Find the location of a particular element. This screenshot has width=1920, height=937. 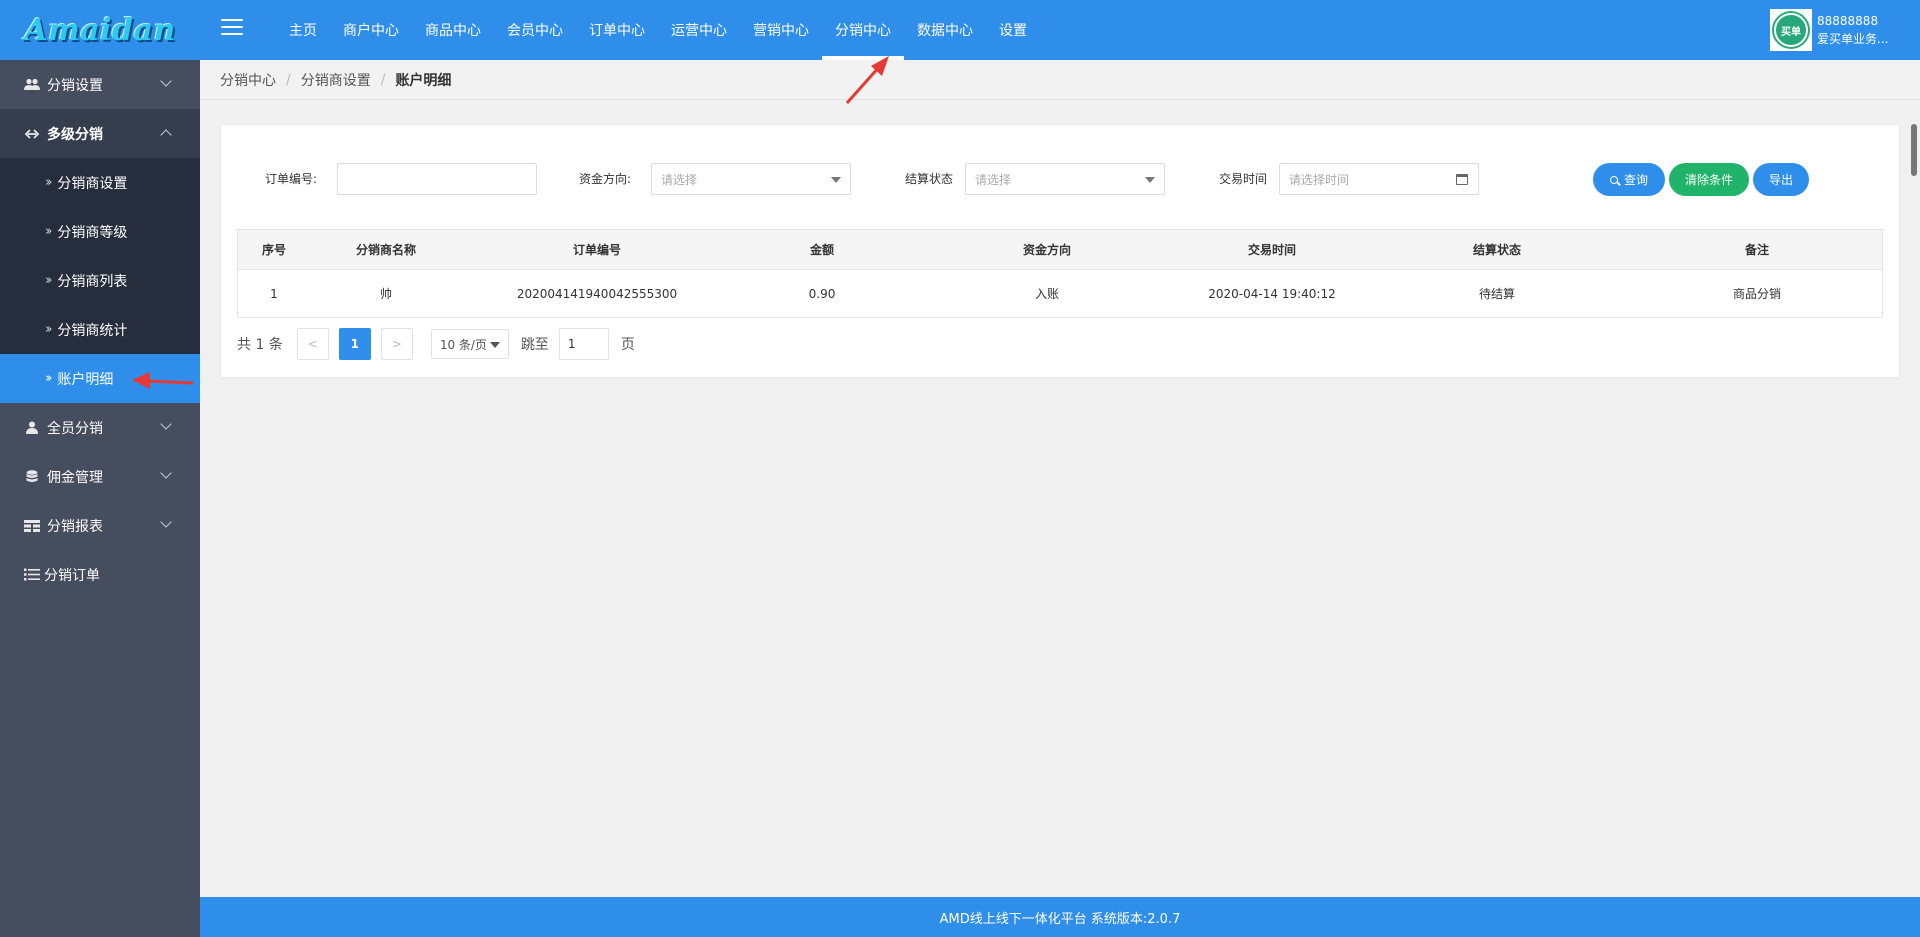

page-size-select: 10 条/页 is located at coordinates (469, 344).